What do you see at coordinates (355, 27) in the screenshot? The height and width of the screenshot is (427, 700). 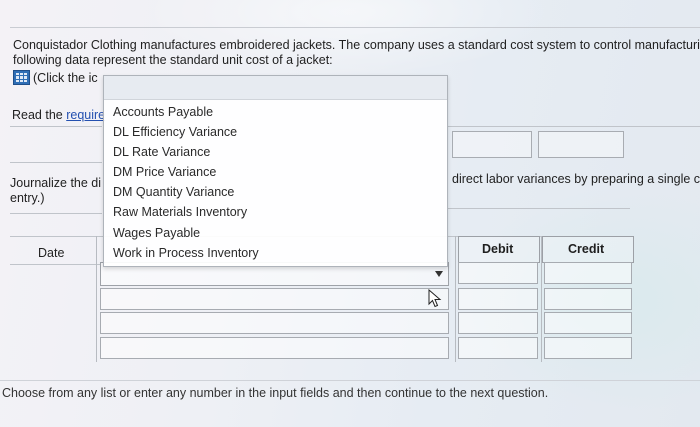 I see `header-divider` at bounding box center [355, 27].